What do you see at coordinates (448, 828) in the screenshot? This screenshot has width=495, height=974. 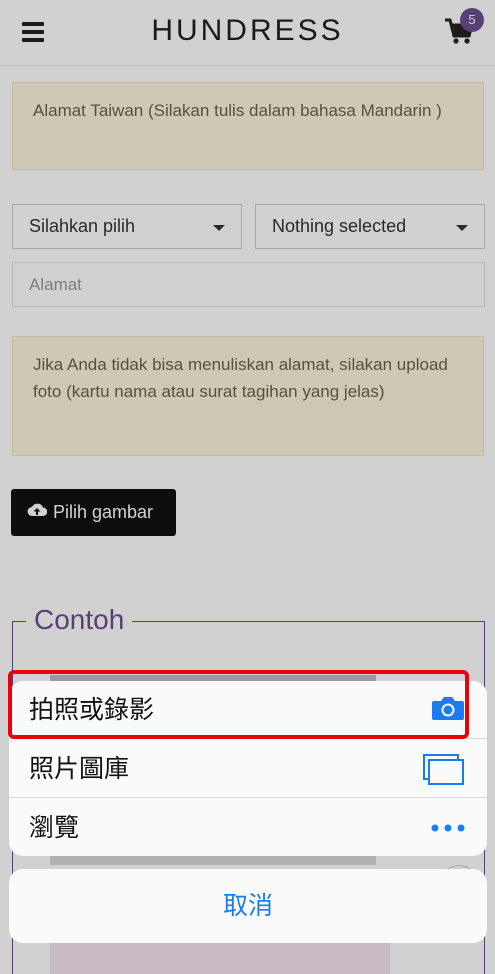 I see `more-icon` at bounding box center [448, 828].